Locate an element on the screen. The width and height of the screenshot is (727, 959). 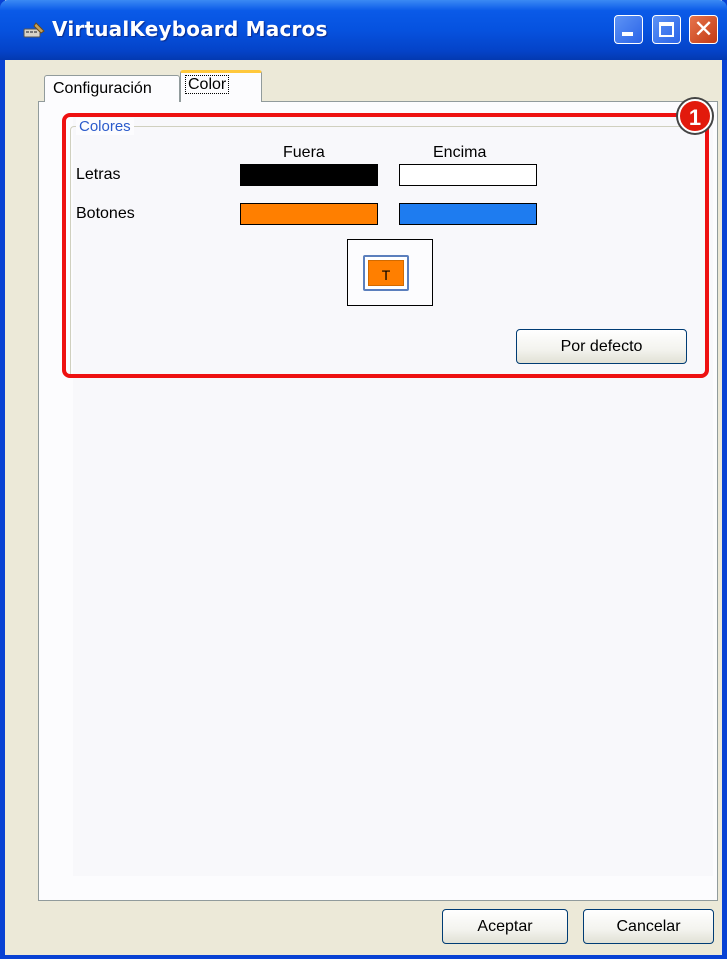
maximize-icon is located at coordinates (666, 29).